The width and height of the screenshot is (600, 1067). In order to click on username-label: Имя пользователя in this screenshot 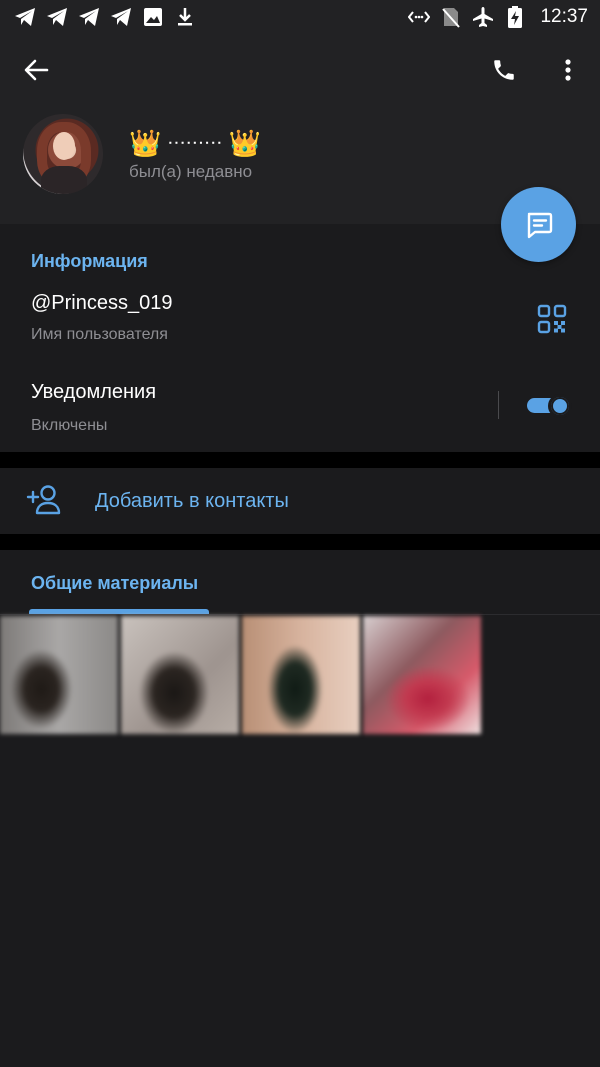, I will do `click(99, 334)`.